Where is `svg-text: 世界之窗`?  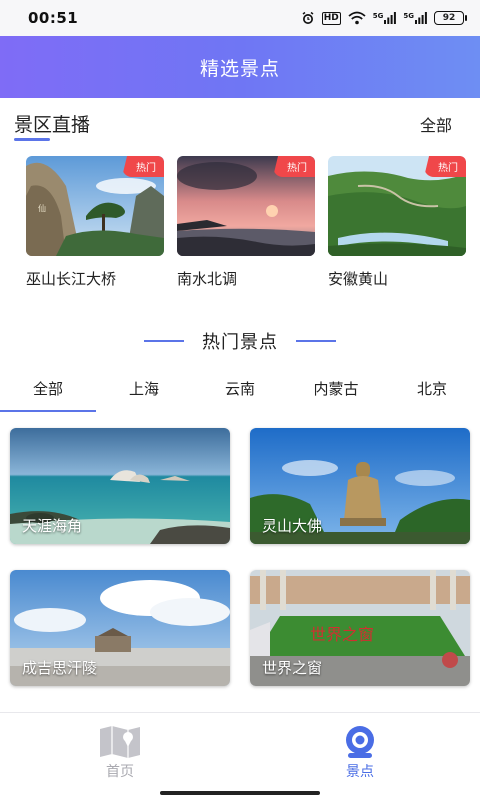 svg-text: 世界之窗 is located at coordinates (342, 634).